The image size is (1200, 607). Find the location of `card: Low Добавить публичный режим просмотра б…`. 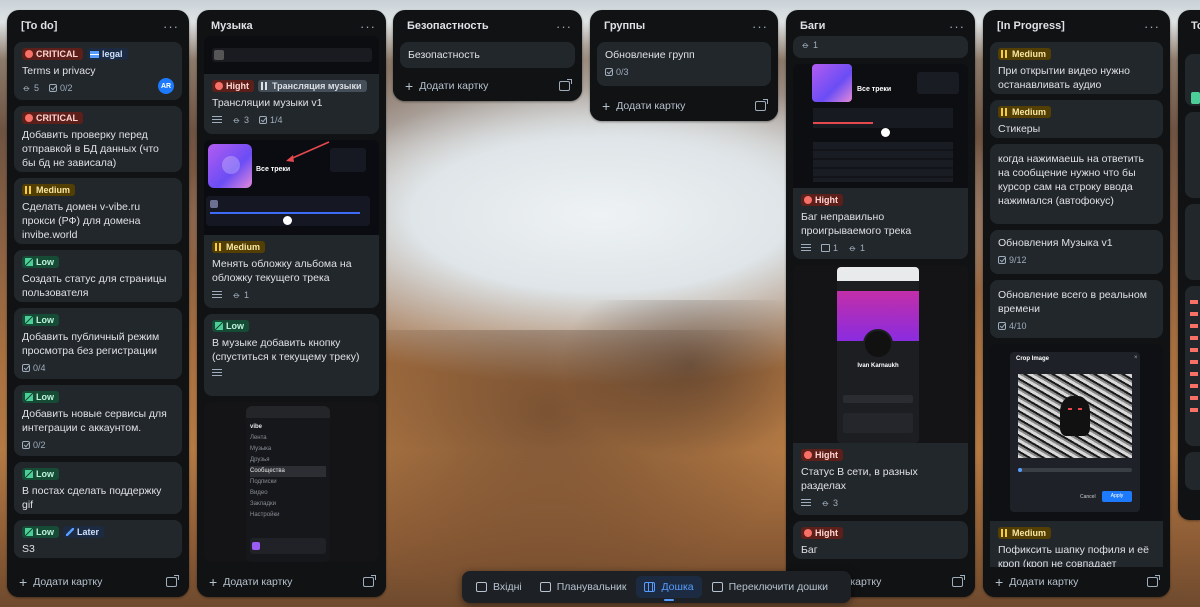

card: Low Добавить публичный режим просмотра б… is located at coordinates (98, 343).